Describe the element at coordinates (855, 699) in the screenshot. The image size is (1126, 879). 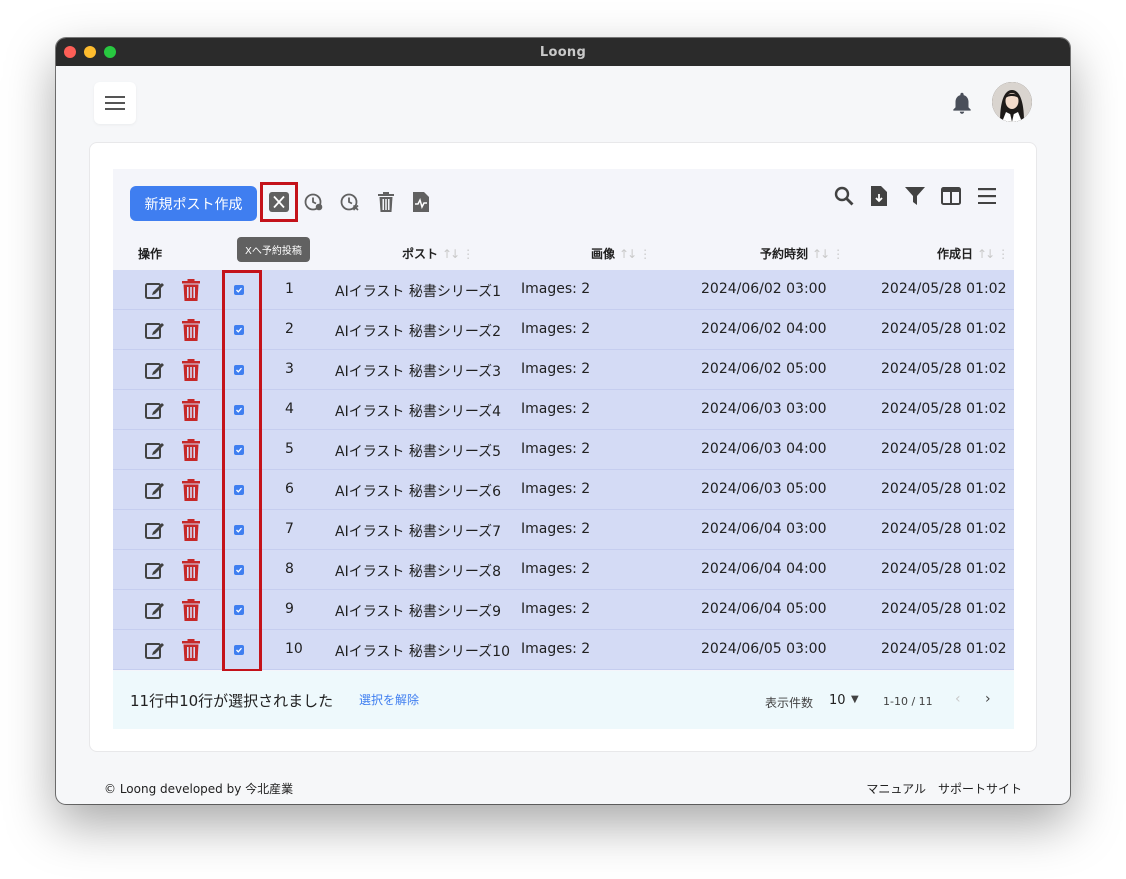
I see `caret-down-icon: ▼` at that location.